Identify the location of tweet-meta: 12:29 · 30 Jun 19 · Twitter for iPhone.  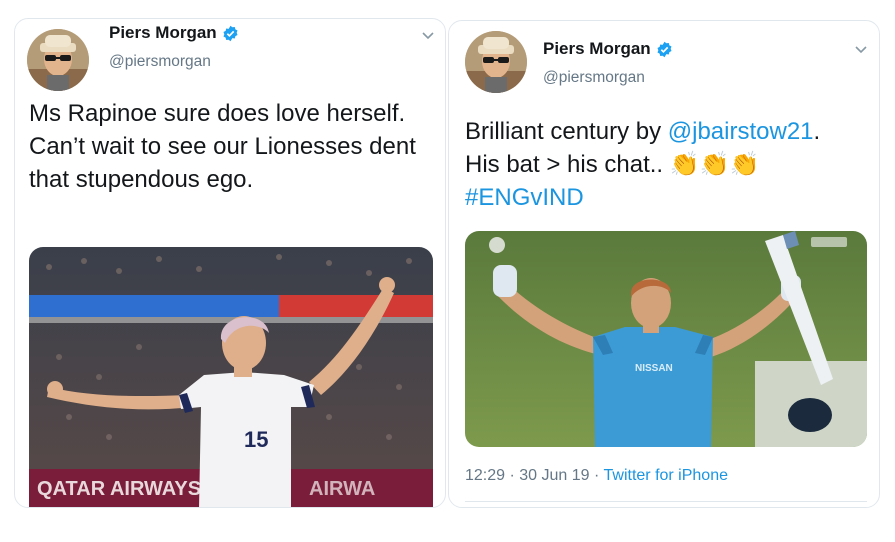
(596, 476).